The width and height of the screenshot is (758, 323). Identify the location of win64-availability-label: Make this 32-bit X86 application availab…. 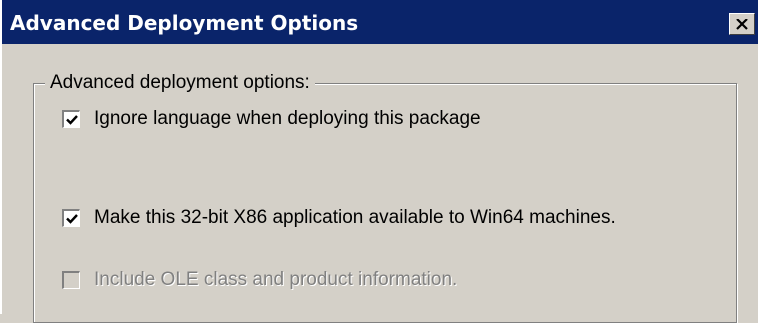
(355, 217).